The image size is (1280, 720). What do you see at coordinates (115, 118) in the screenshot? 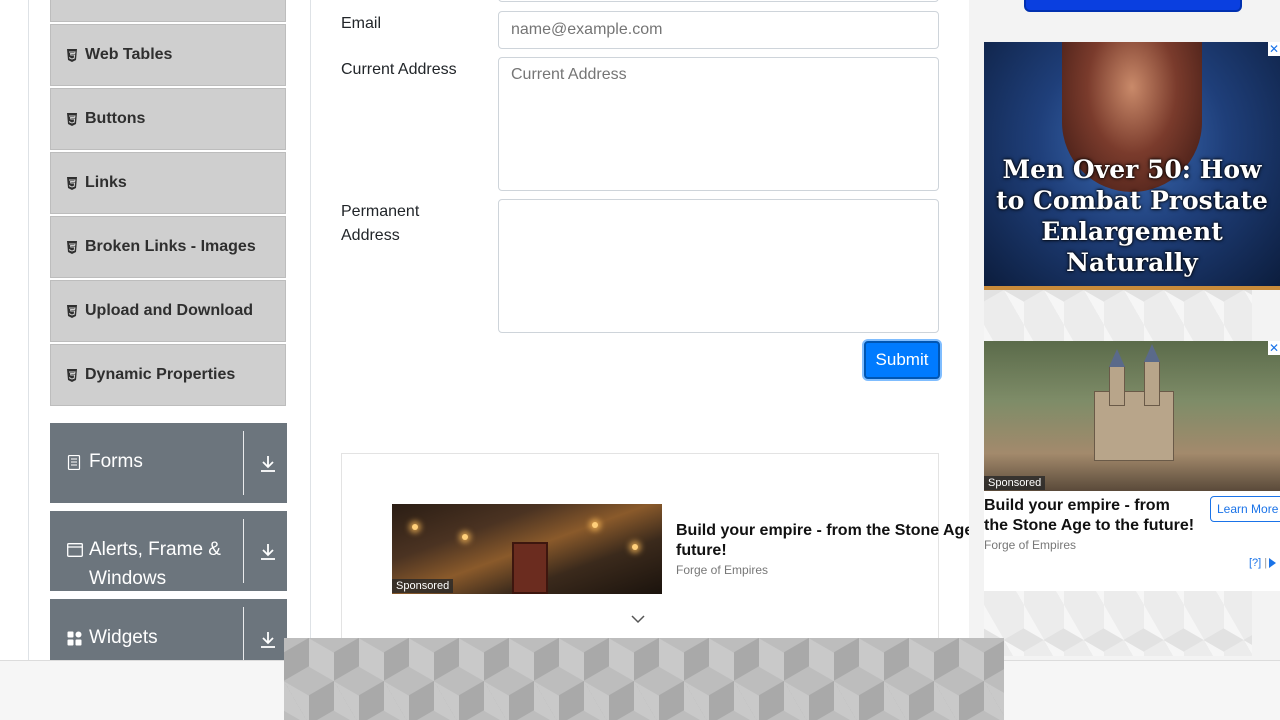
I see `sidebar-item-label: Buttons` at bounding box center [115, 118].